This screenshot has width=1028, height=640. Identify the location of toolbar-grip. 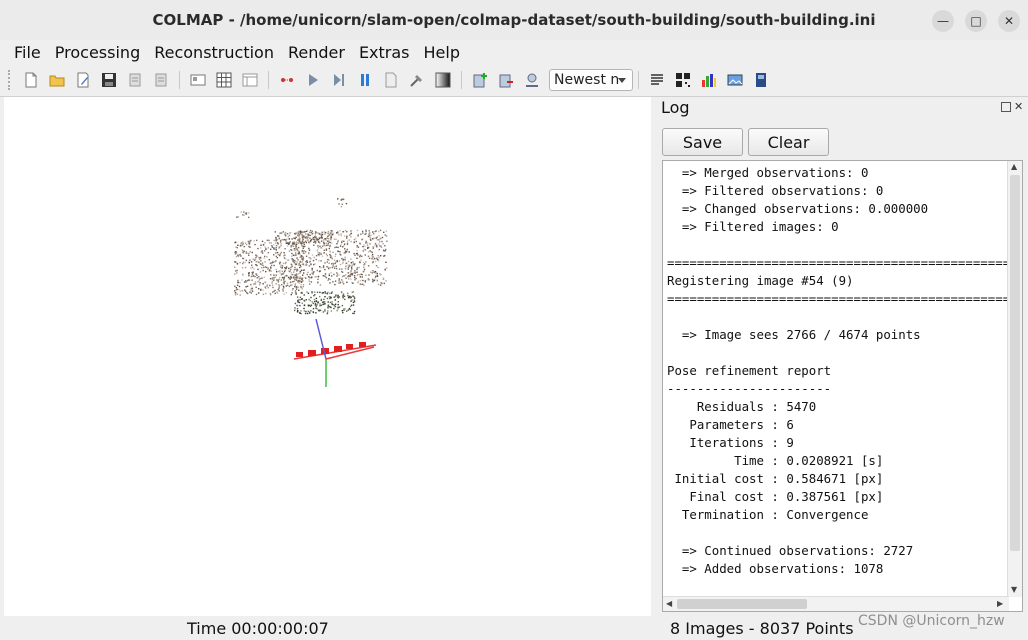
(11, 80).